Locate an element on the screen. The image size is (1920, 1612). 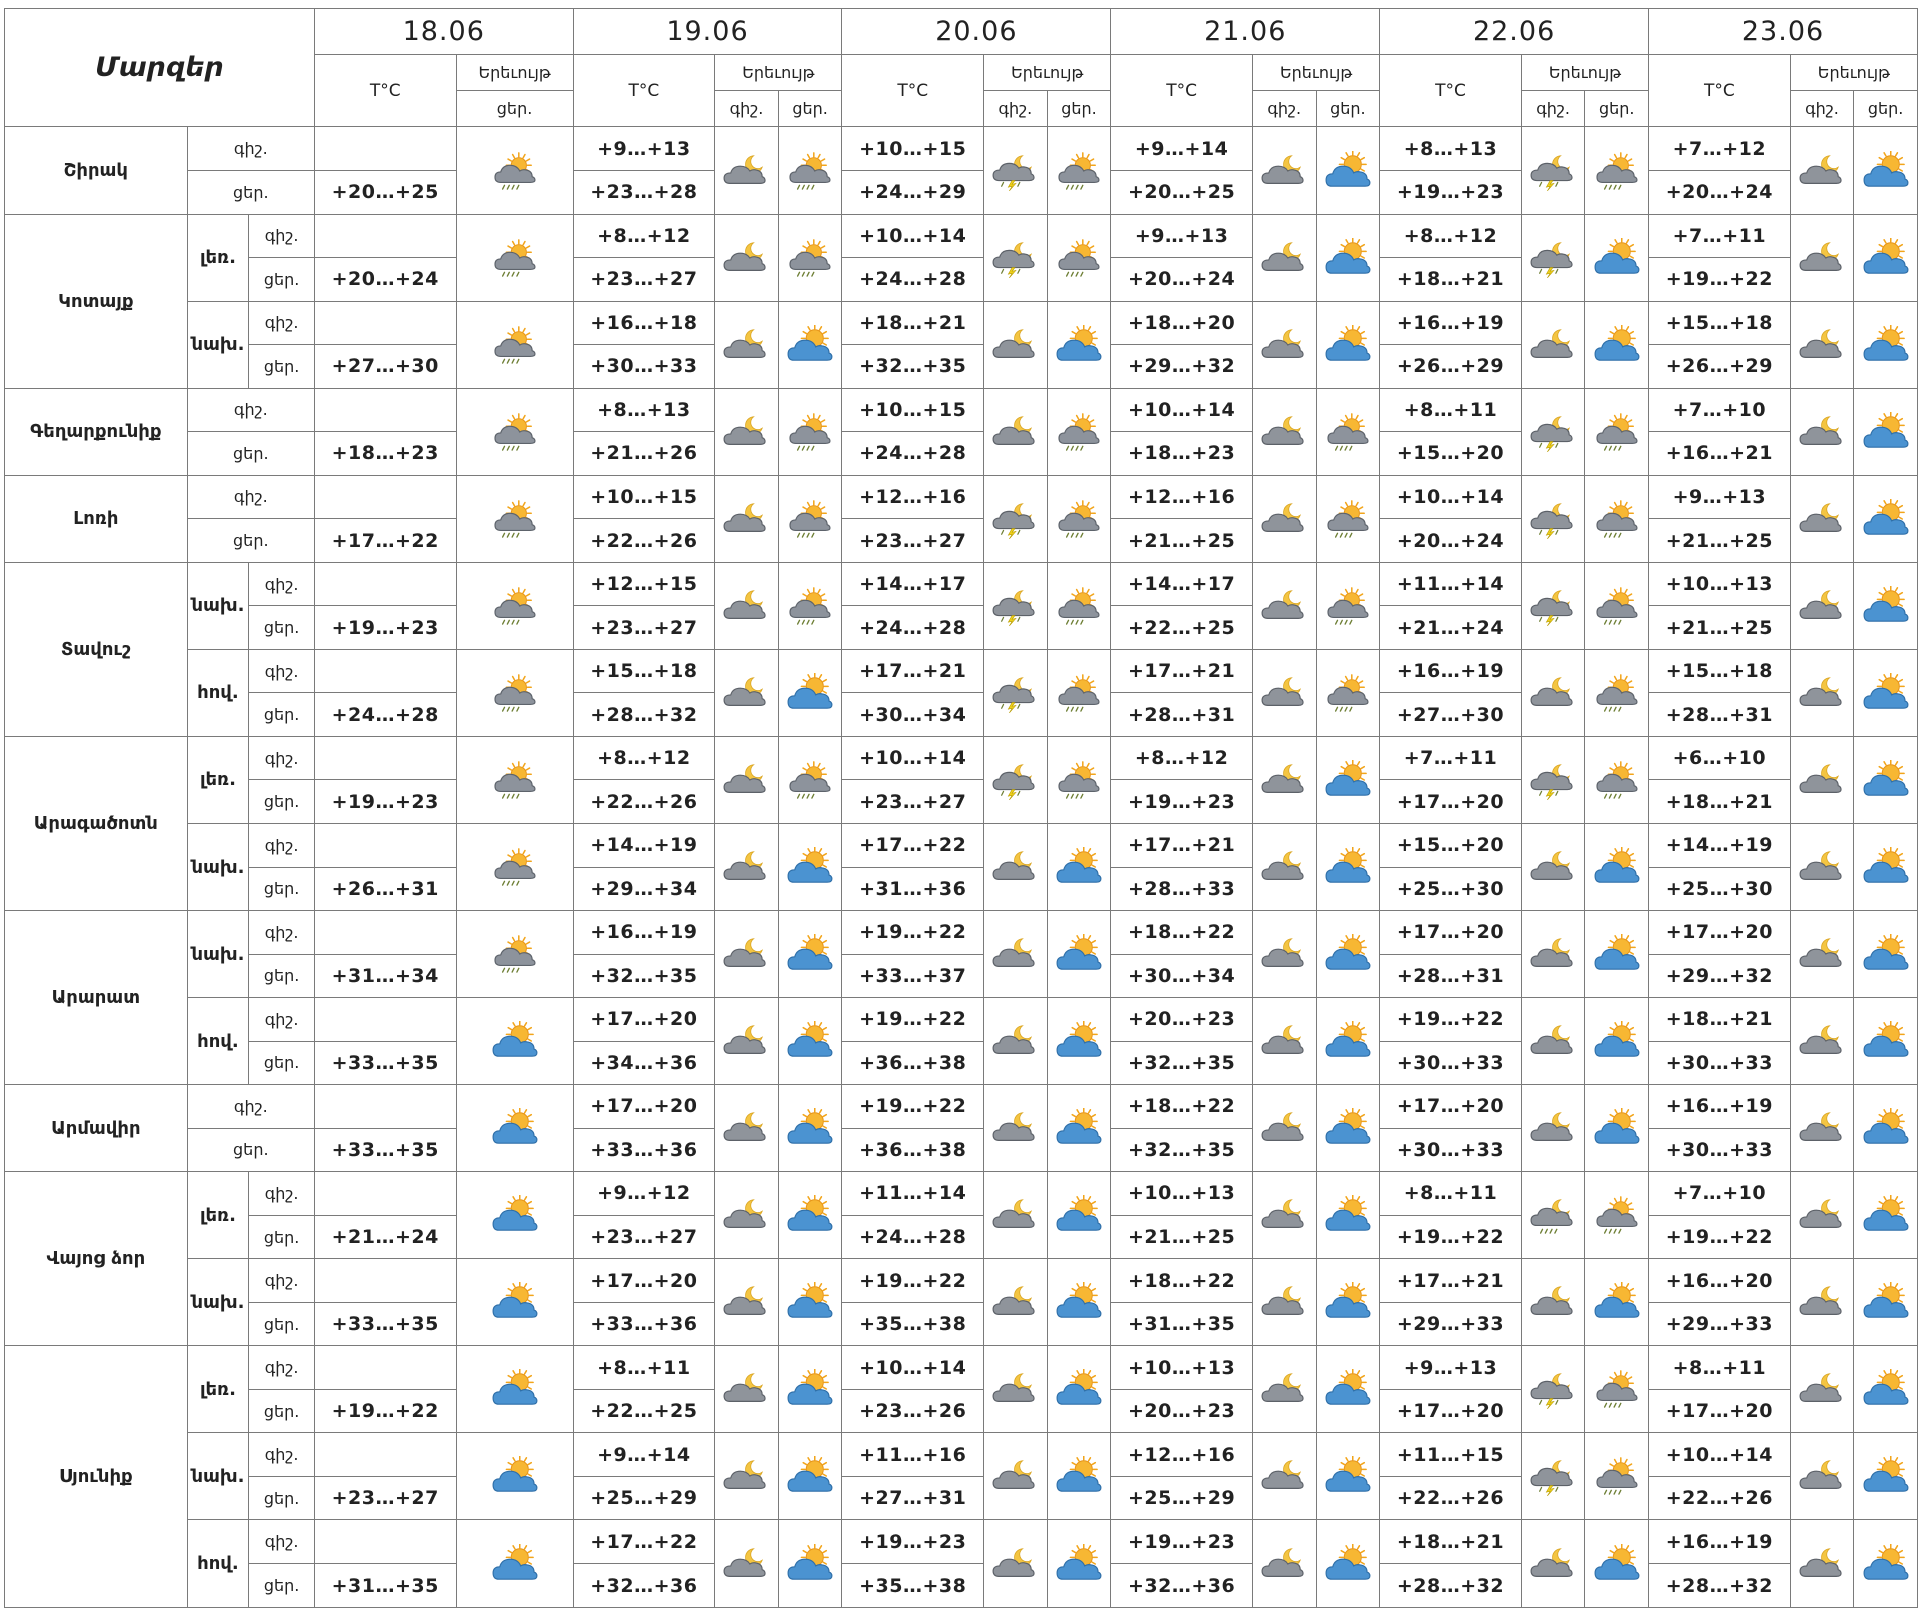
phenomenon-header: Երեւույթ is located at coordinates (514, 72).